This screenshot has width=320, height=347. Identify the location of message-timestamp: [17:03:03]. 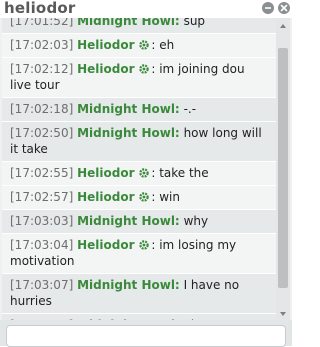
(42, 221).